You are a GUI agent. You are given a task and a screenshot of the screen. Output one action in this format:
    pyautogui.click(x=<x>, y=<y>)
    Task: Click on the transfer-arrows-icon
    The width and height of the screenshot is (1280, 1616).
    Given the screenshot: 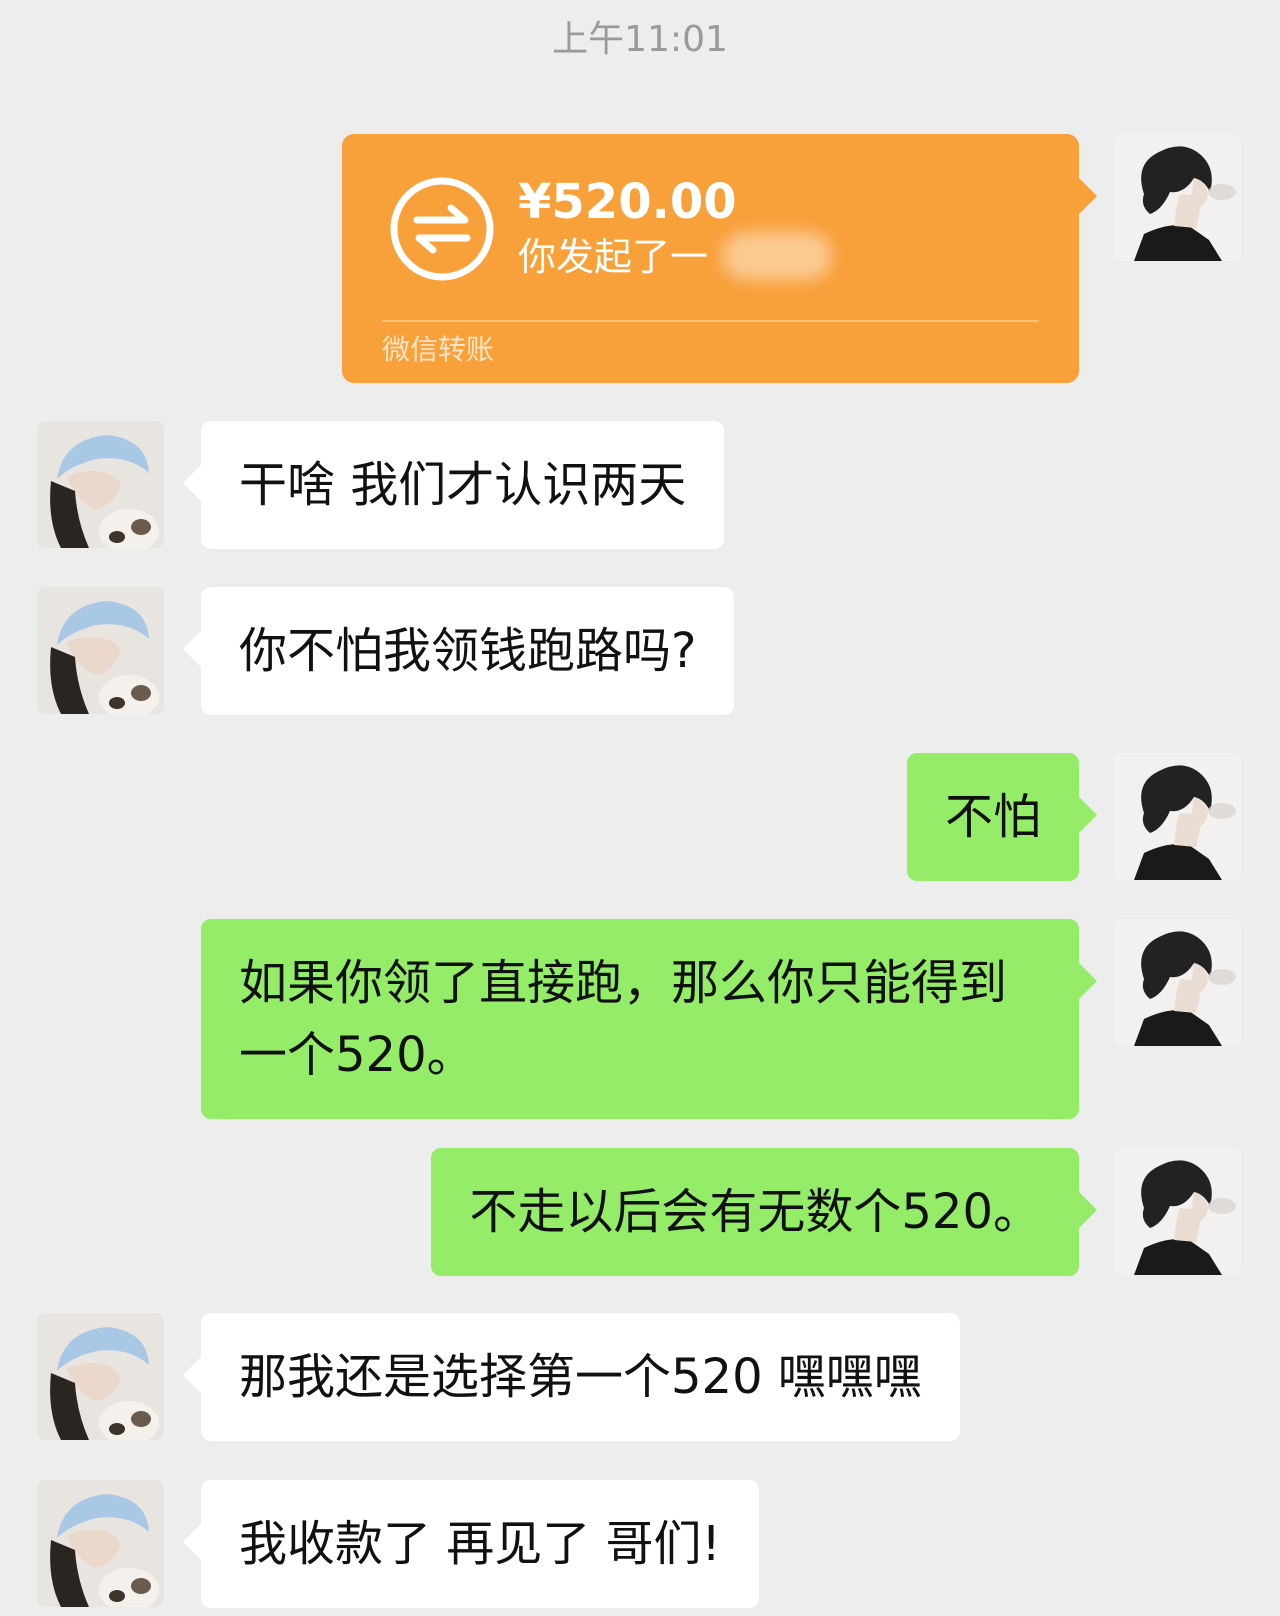 What is the action you would take?
    pyautogui.click(x=442, y=229)
    